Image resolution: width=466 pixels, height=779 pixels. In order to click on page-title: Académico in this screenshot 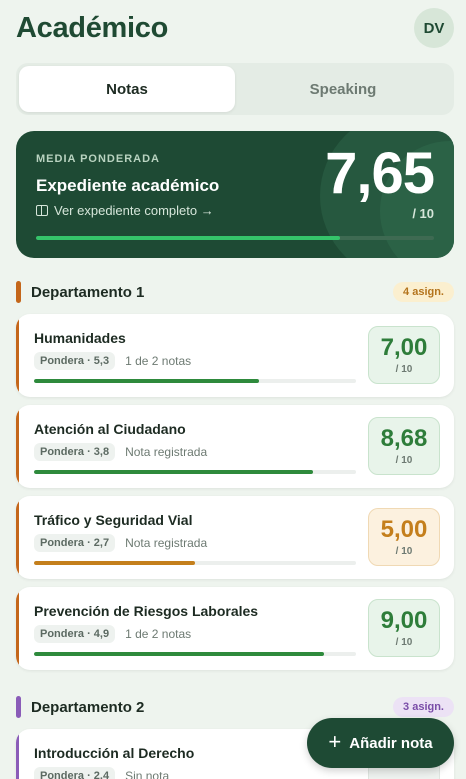, I will do `click(92, 27)`.